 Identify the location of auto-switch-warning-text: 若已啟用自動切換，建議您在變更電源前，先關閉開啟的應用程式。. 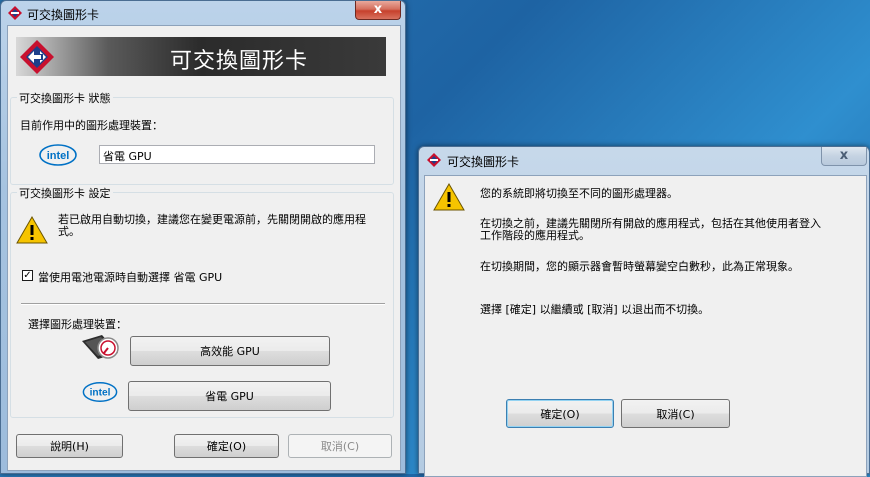
(212, 225).